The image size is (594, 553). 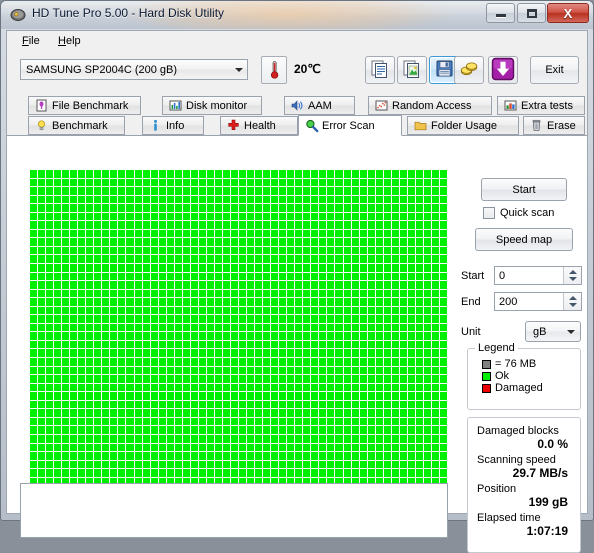 I want to click on end-input: 200, so click(x=538, y=301).